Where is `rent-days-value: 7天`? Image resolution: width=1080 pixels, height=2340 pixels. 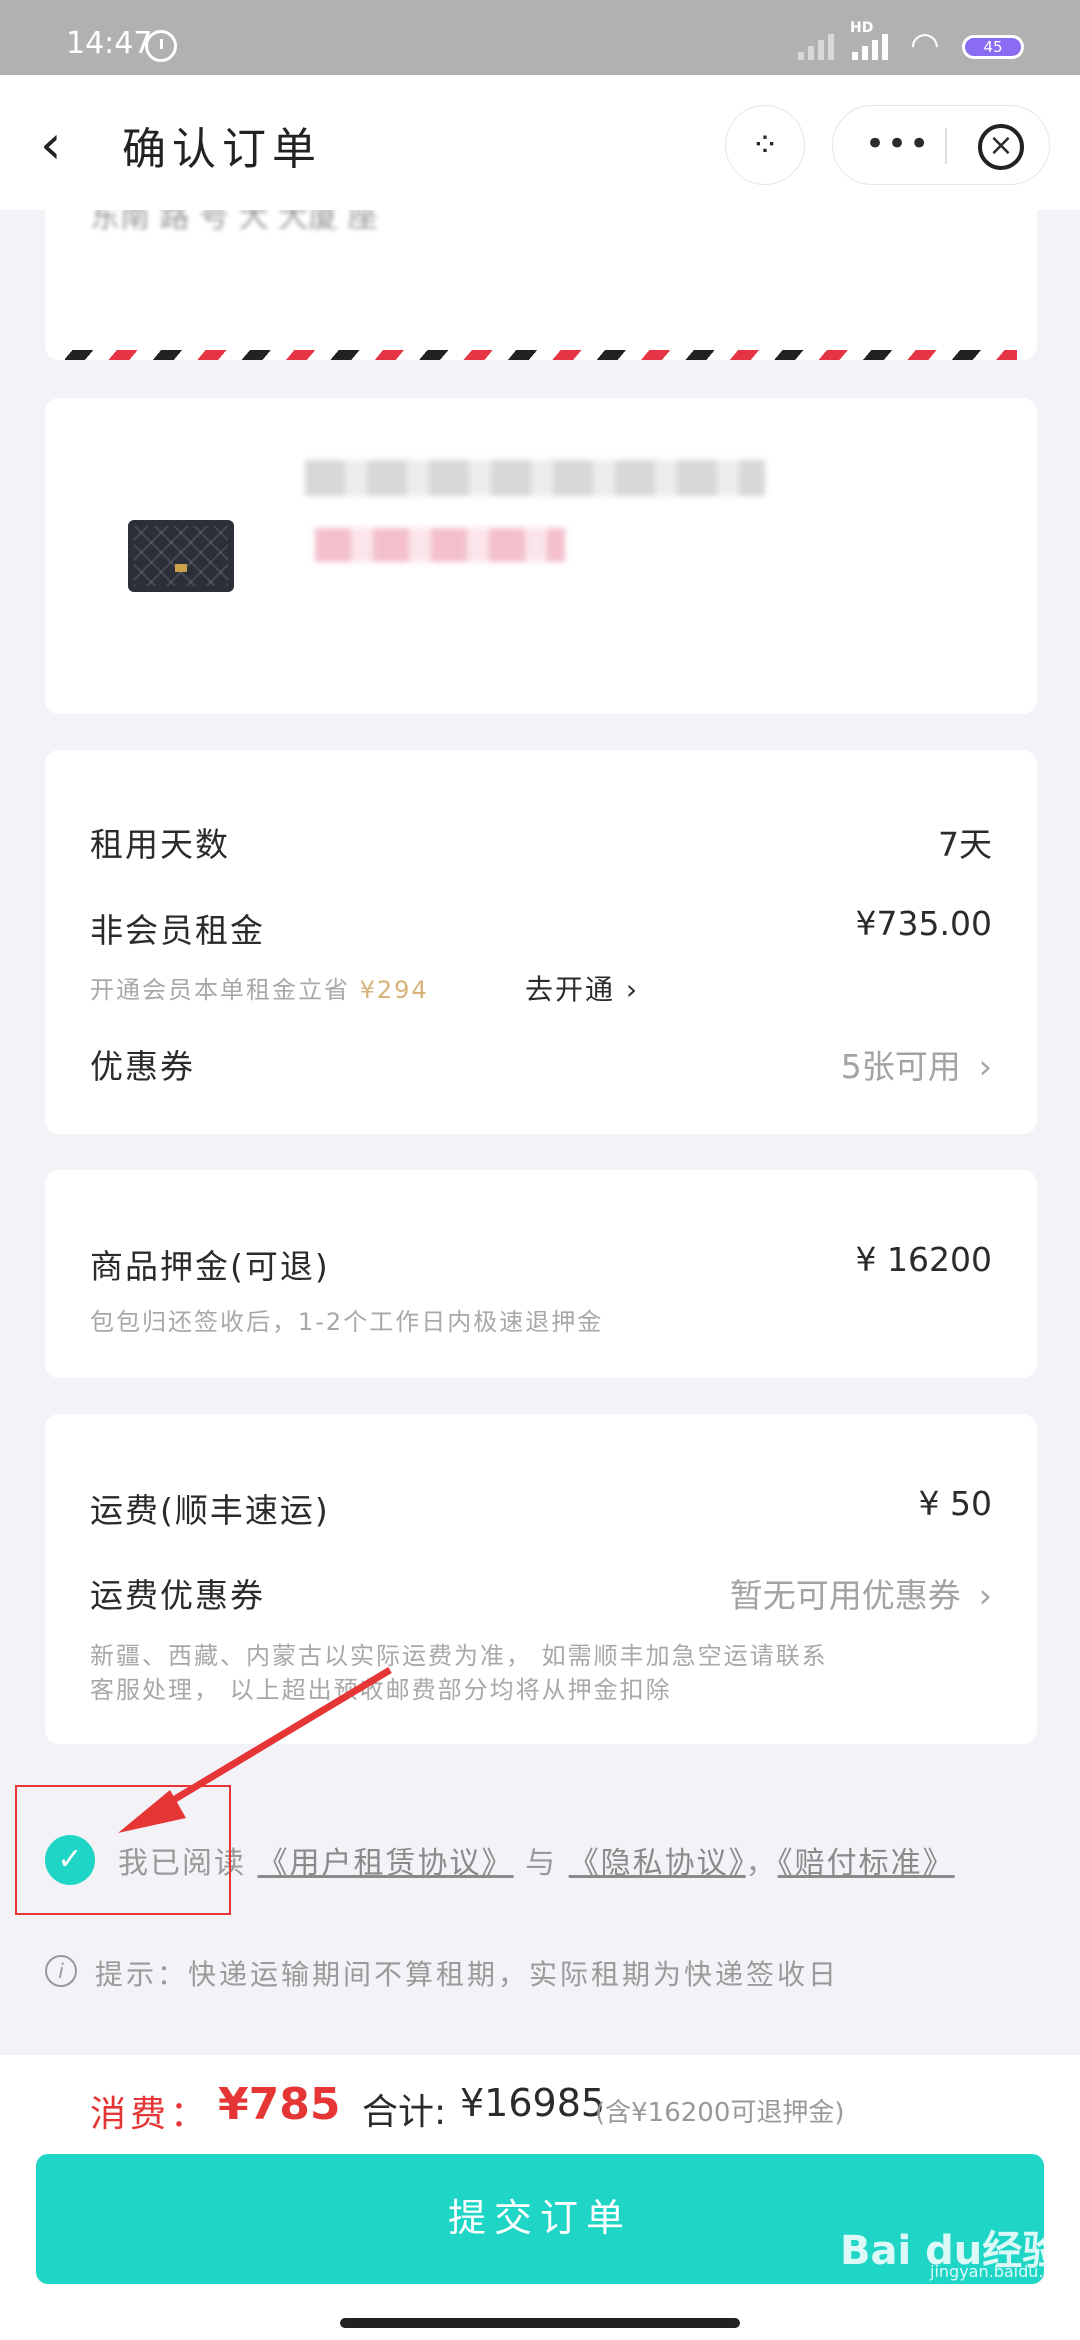 rent-days-value: 7天 is located at coordinates (965, 844).